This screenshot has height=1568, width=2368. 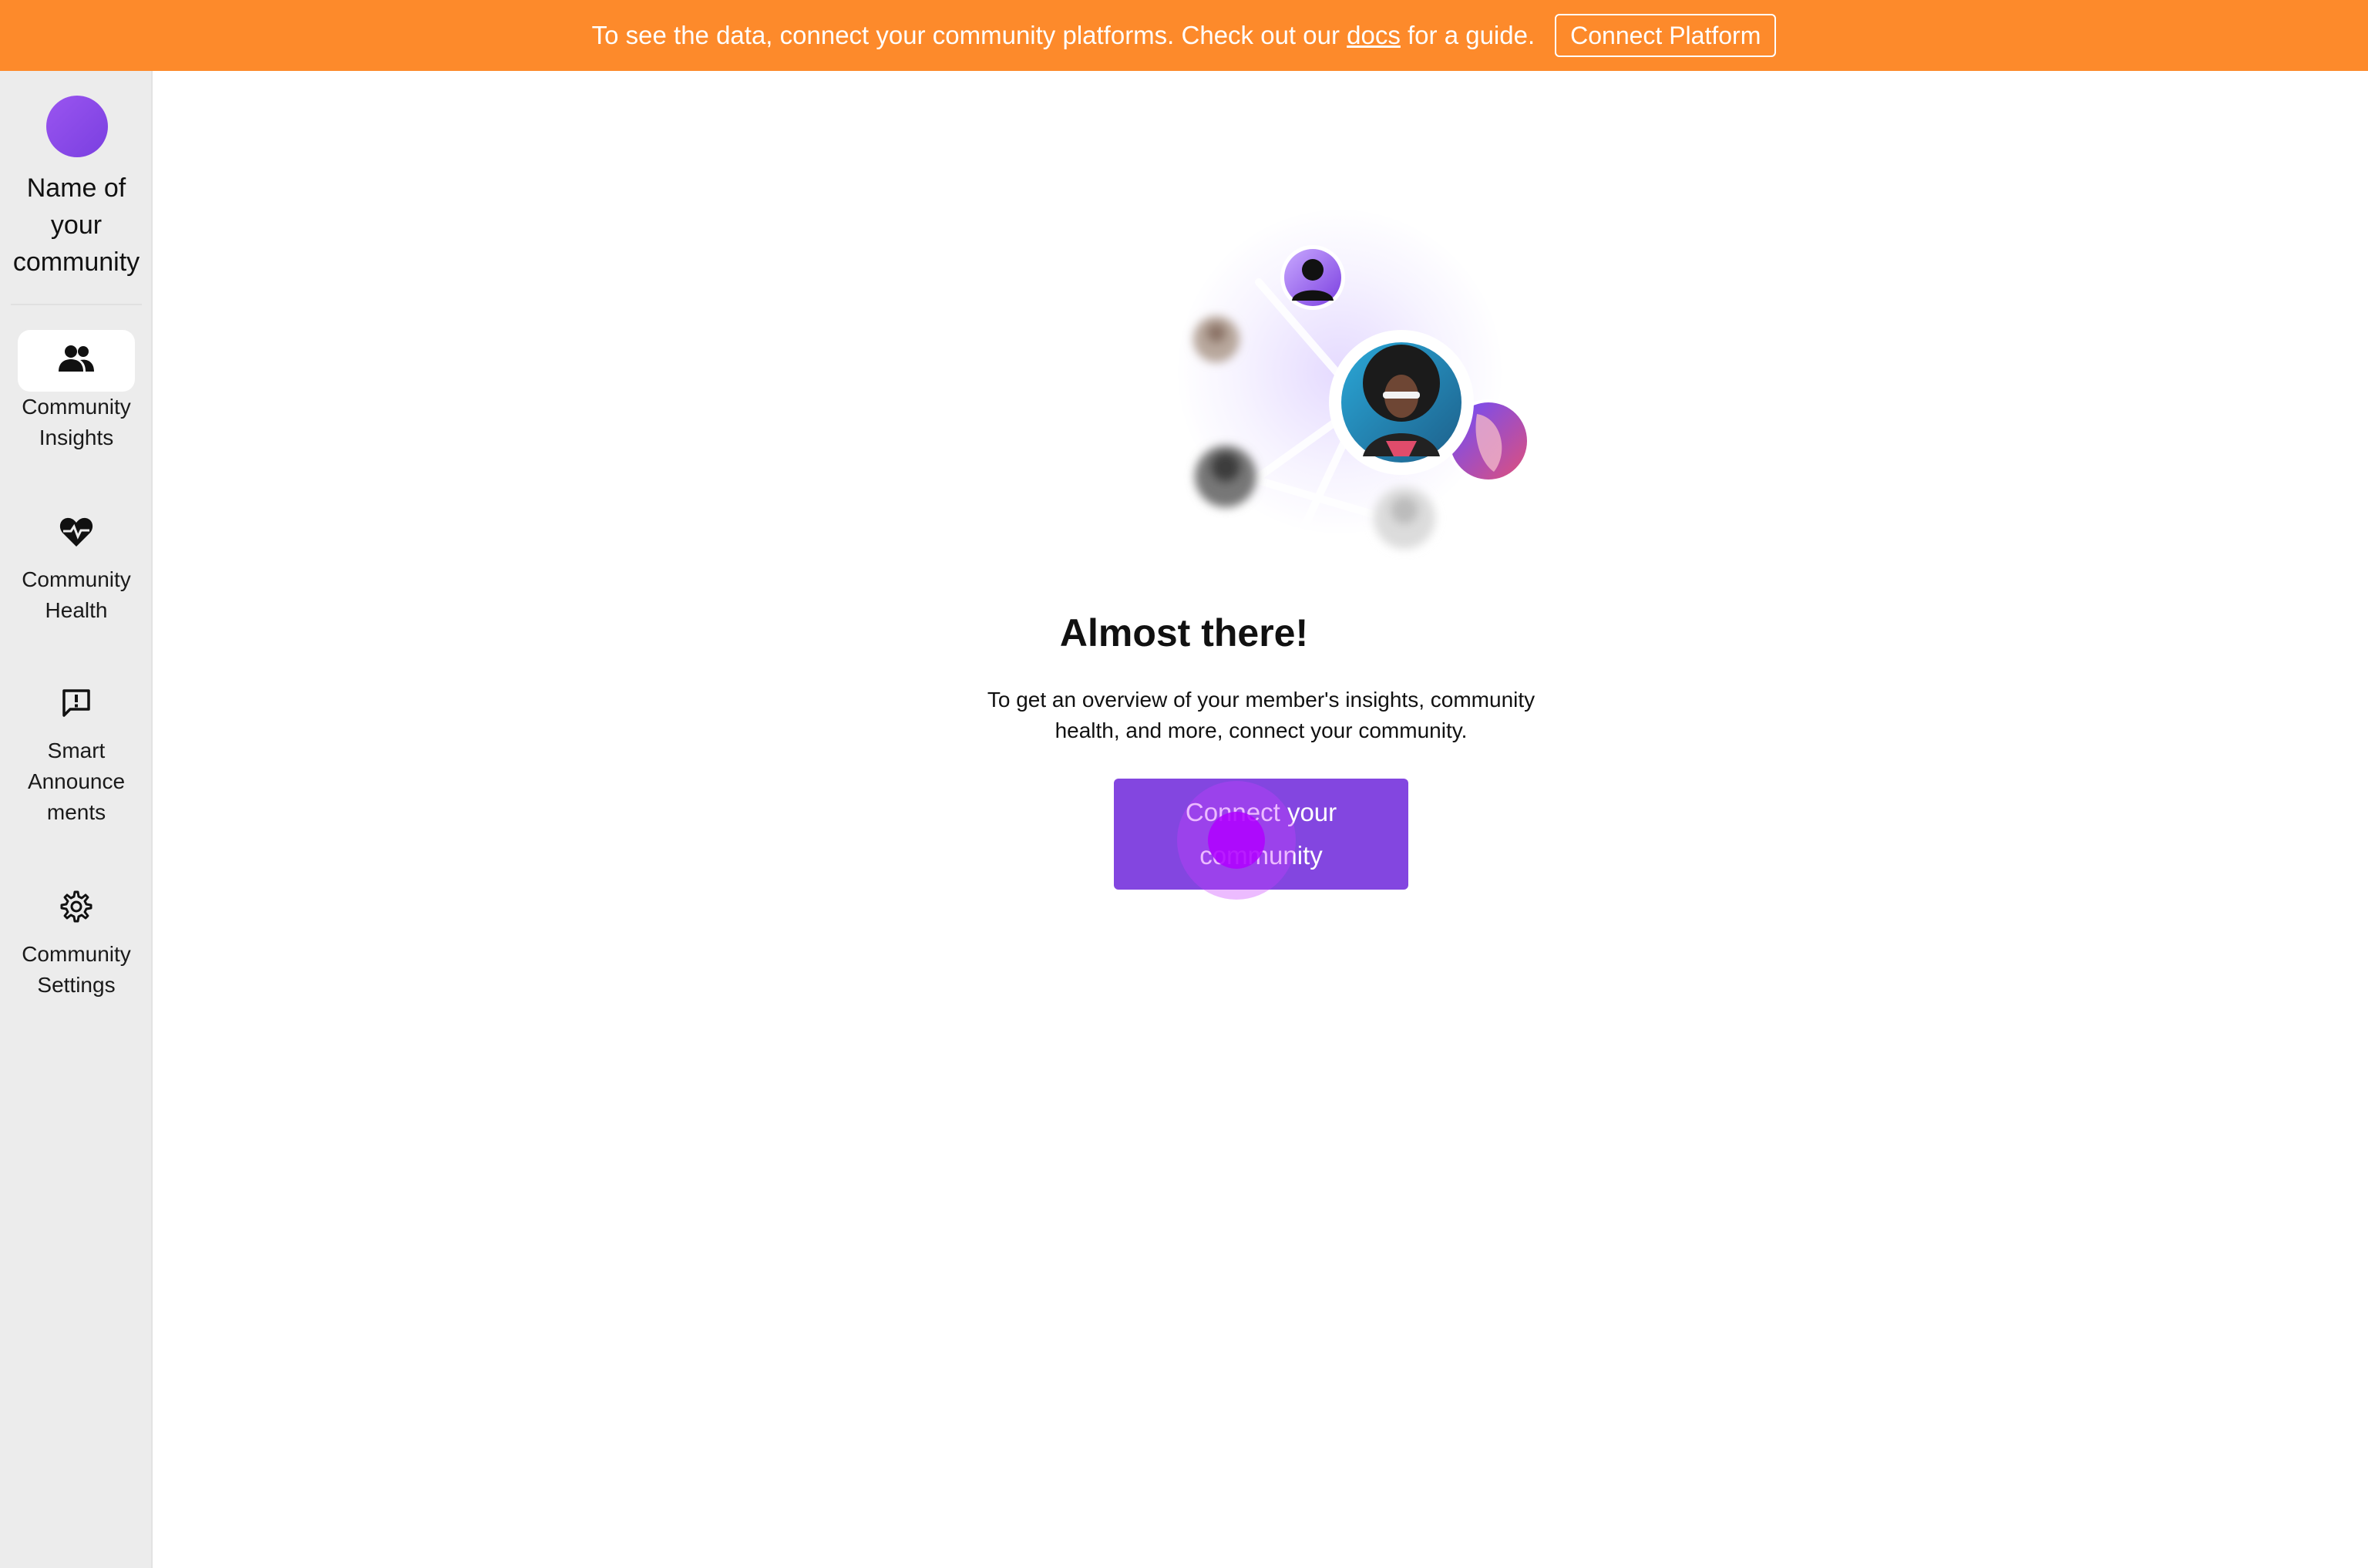 I want to click on banner-text-after: for a guide., so click(x=1468, y=35).